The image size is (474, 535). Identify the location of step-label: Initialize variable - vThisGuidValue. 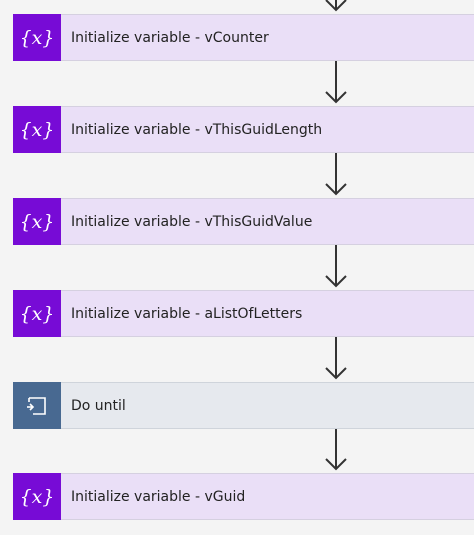
(192, 221).